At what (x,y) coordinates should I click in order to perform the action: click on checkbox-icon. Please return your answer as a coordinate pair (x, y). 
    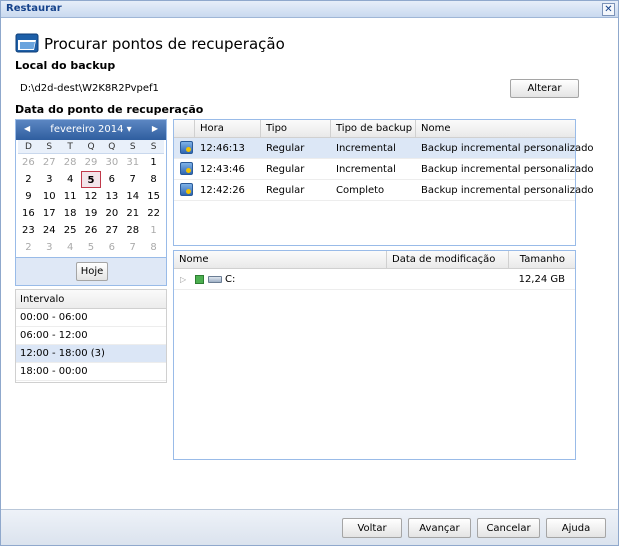
    Looking at the image, I should click on (199, 279).